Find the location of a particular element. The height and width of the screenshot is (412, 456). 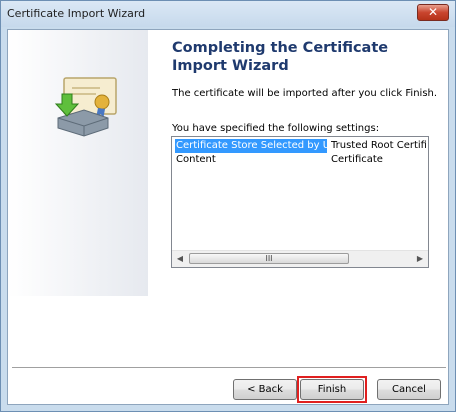

setting-name: Content is located at coordinates (196, 159).